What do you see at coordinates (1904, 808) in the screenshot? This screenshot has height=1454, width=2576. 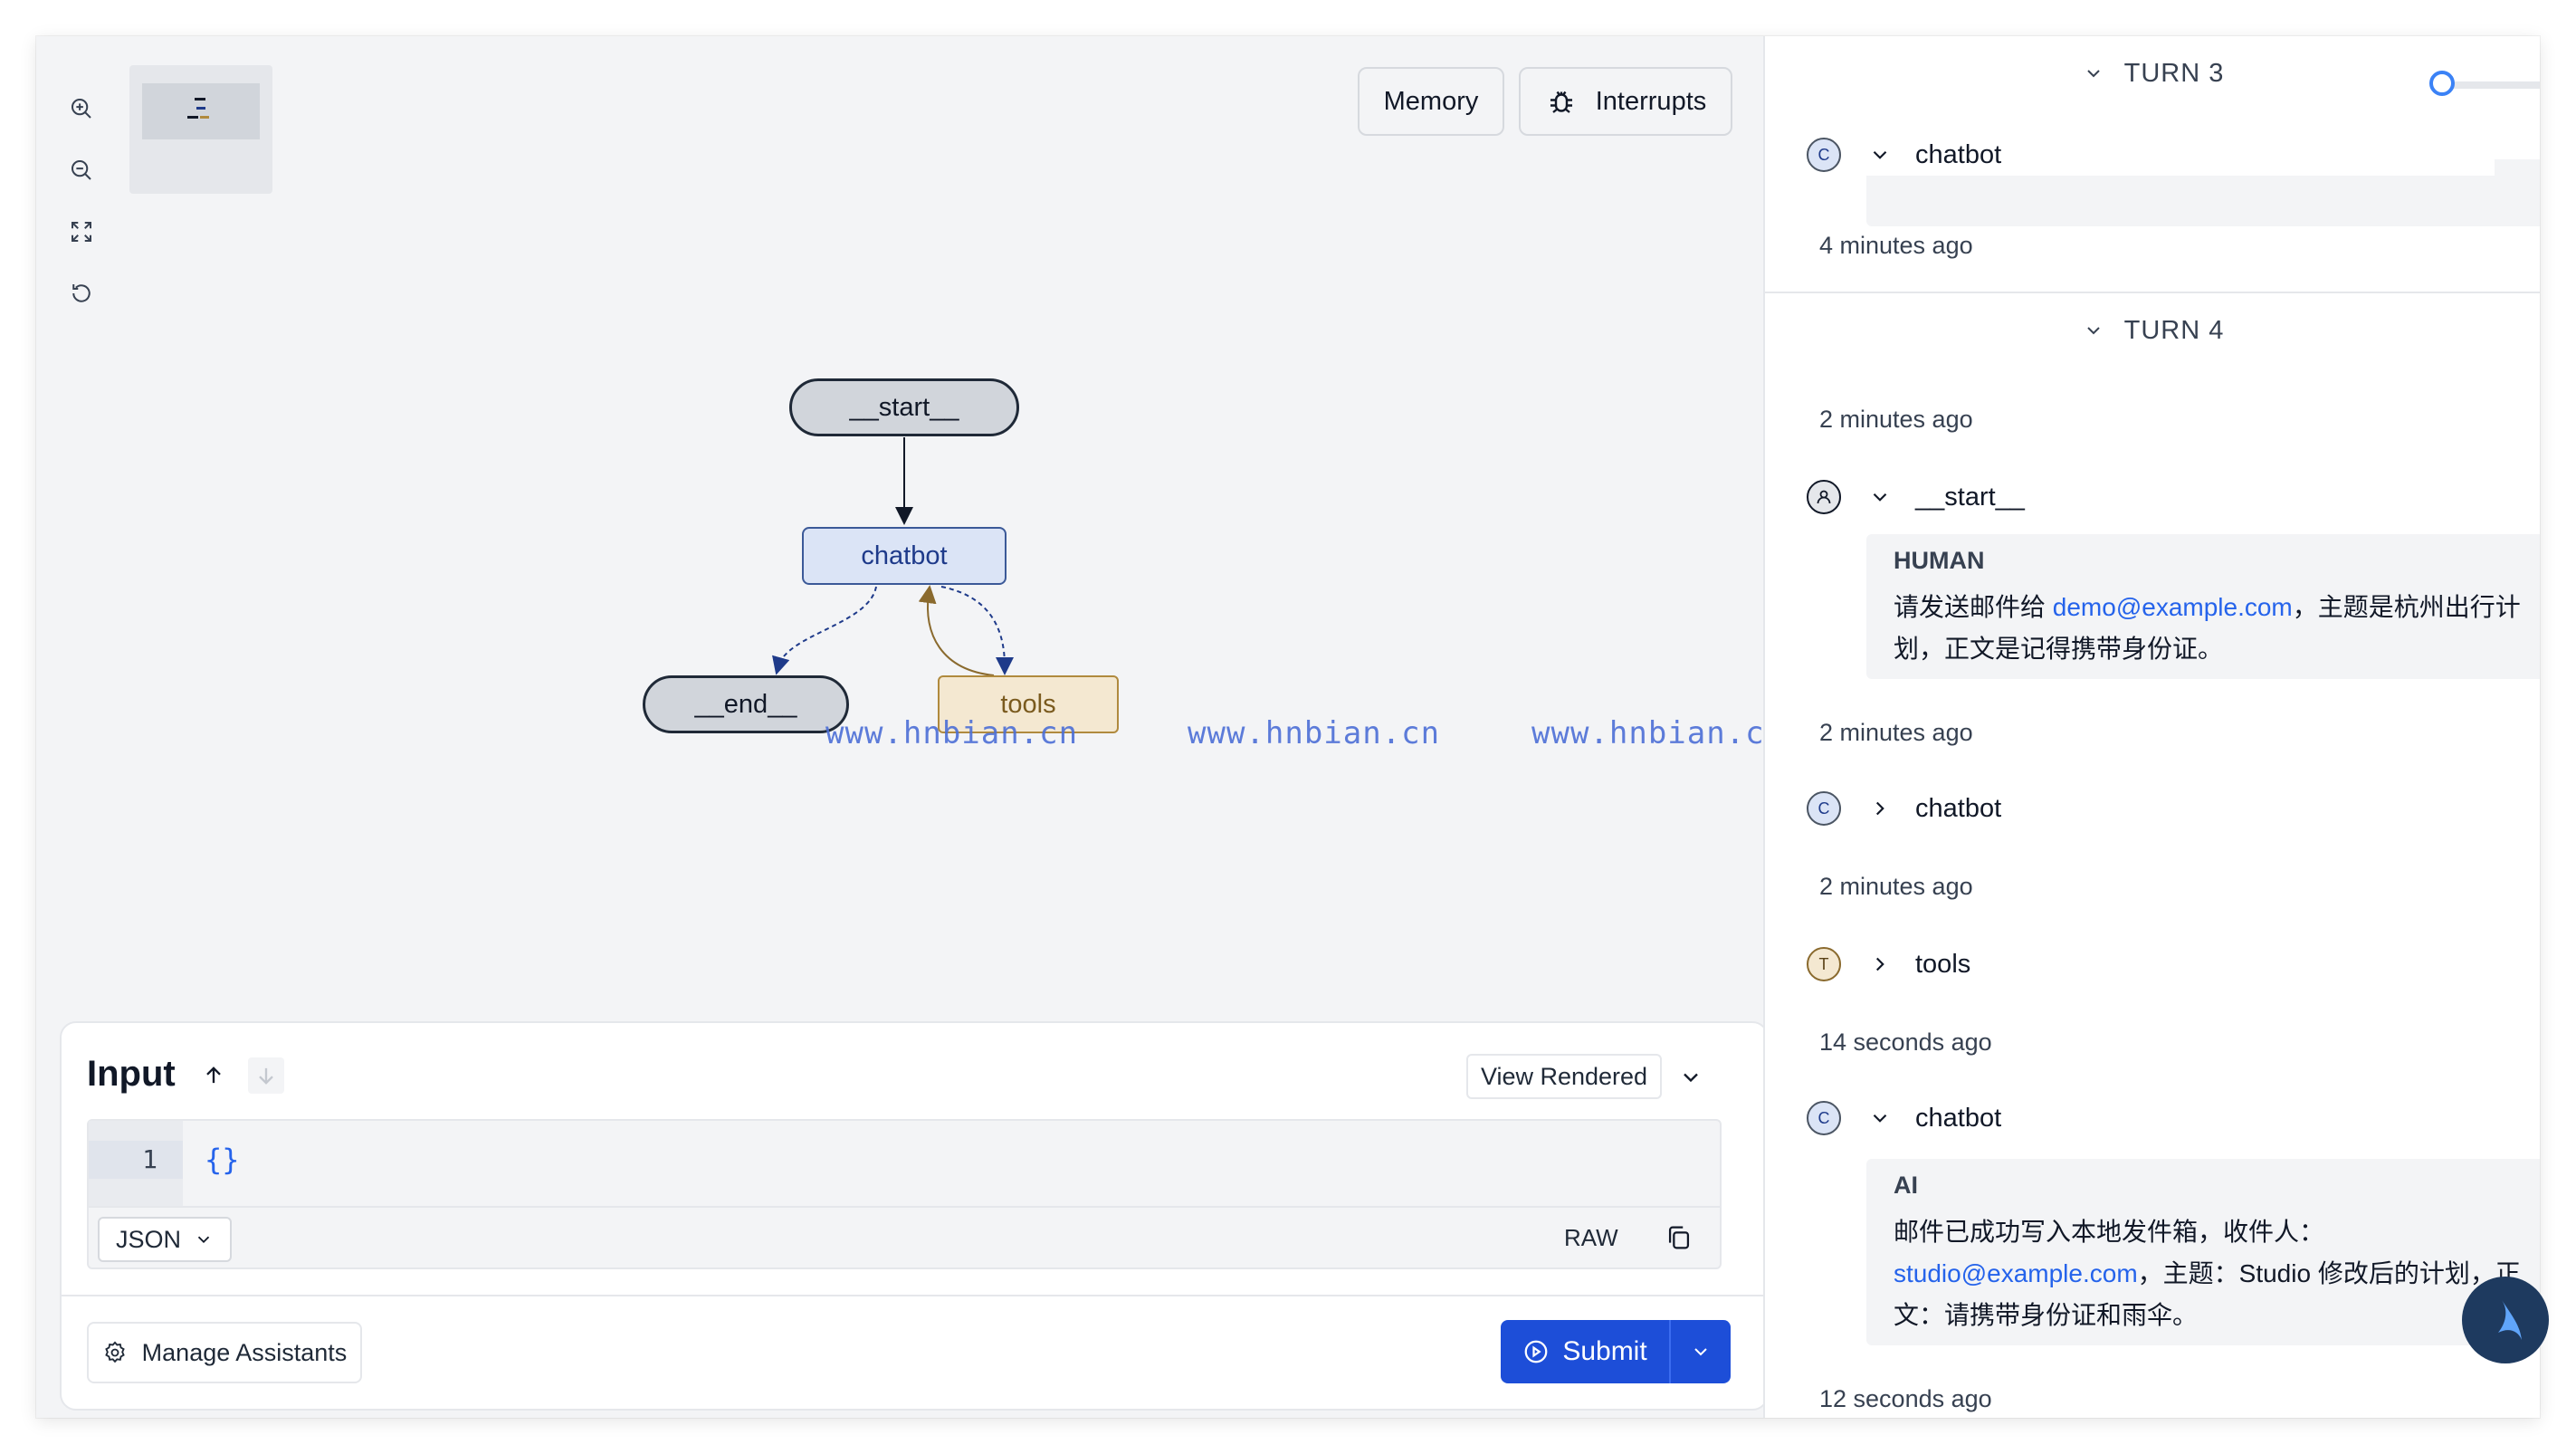 I see `turn-4-chatbot-row: C chatbot` at bounding box center [1904, 808].